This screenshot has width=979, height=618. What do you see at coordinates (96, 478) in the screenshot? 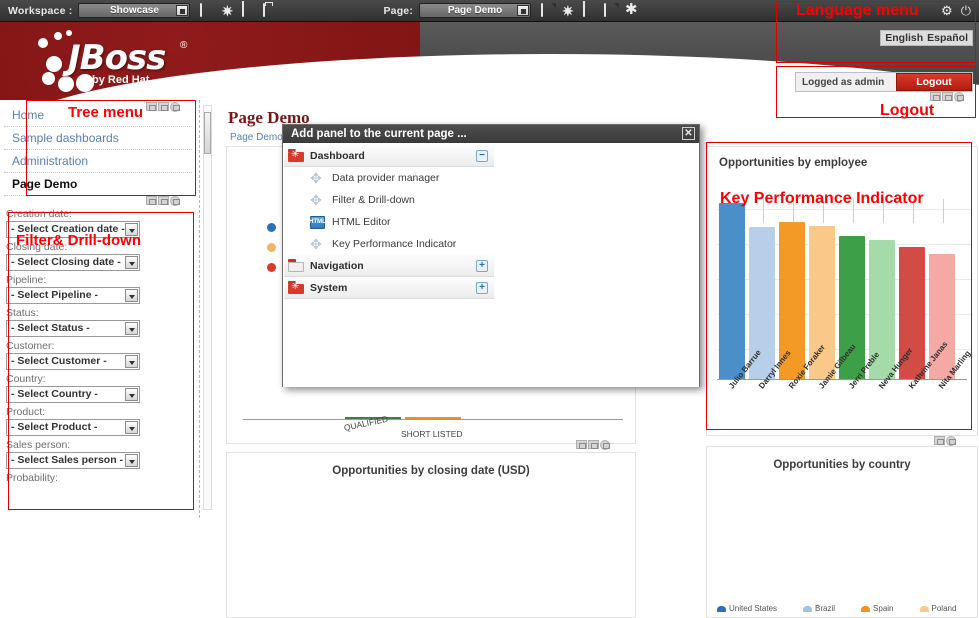
I see `filter-row-probability: Probability:` at bounding box center [96, 478].